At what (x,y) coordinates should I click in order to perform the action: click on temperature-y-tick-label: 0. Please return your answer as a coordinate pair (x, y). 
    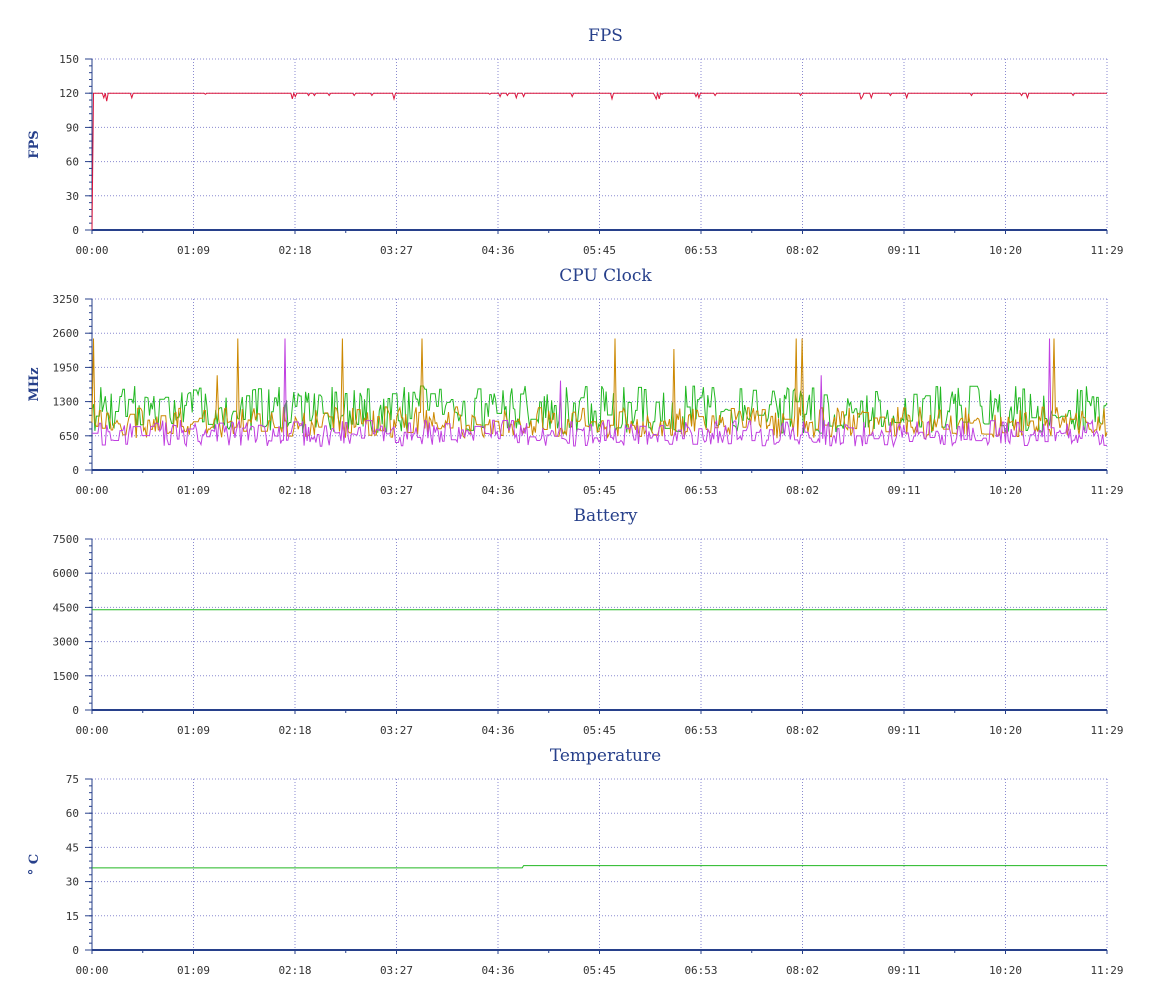
    Looking at the image, I should click on (75, 950).